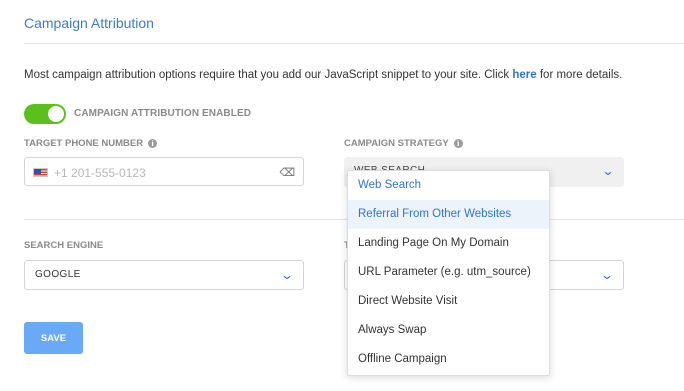 The width and height of the screenshot is (684, 391). I want to click on engine-select: GOOGLE ⌄, so click(164, 275).